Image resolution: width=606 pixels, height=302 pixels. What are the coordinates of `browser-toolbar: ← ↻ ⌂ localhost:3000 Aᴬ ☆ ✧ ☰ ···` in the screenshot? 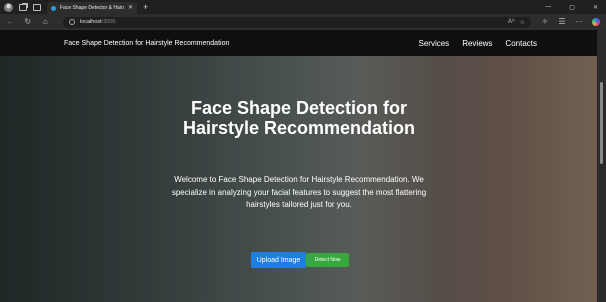 It's located at (303, 22).